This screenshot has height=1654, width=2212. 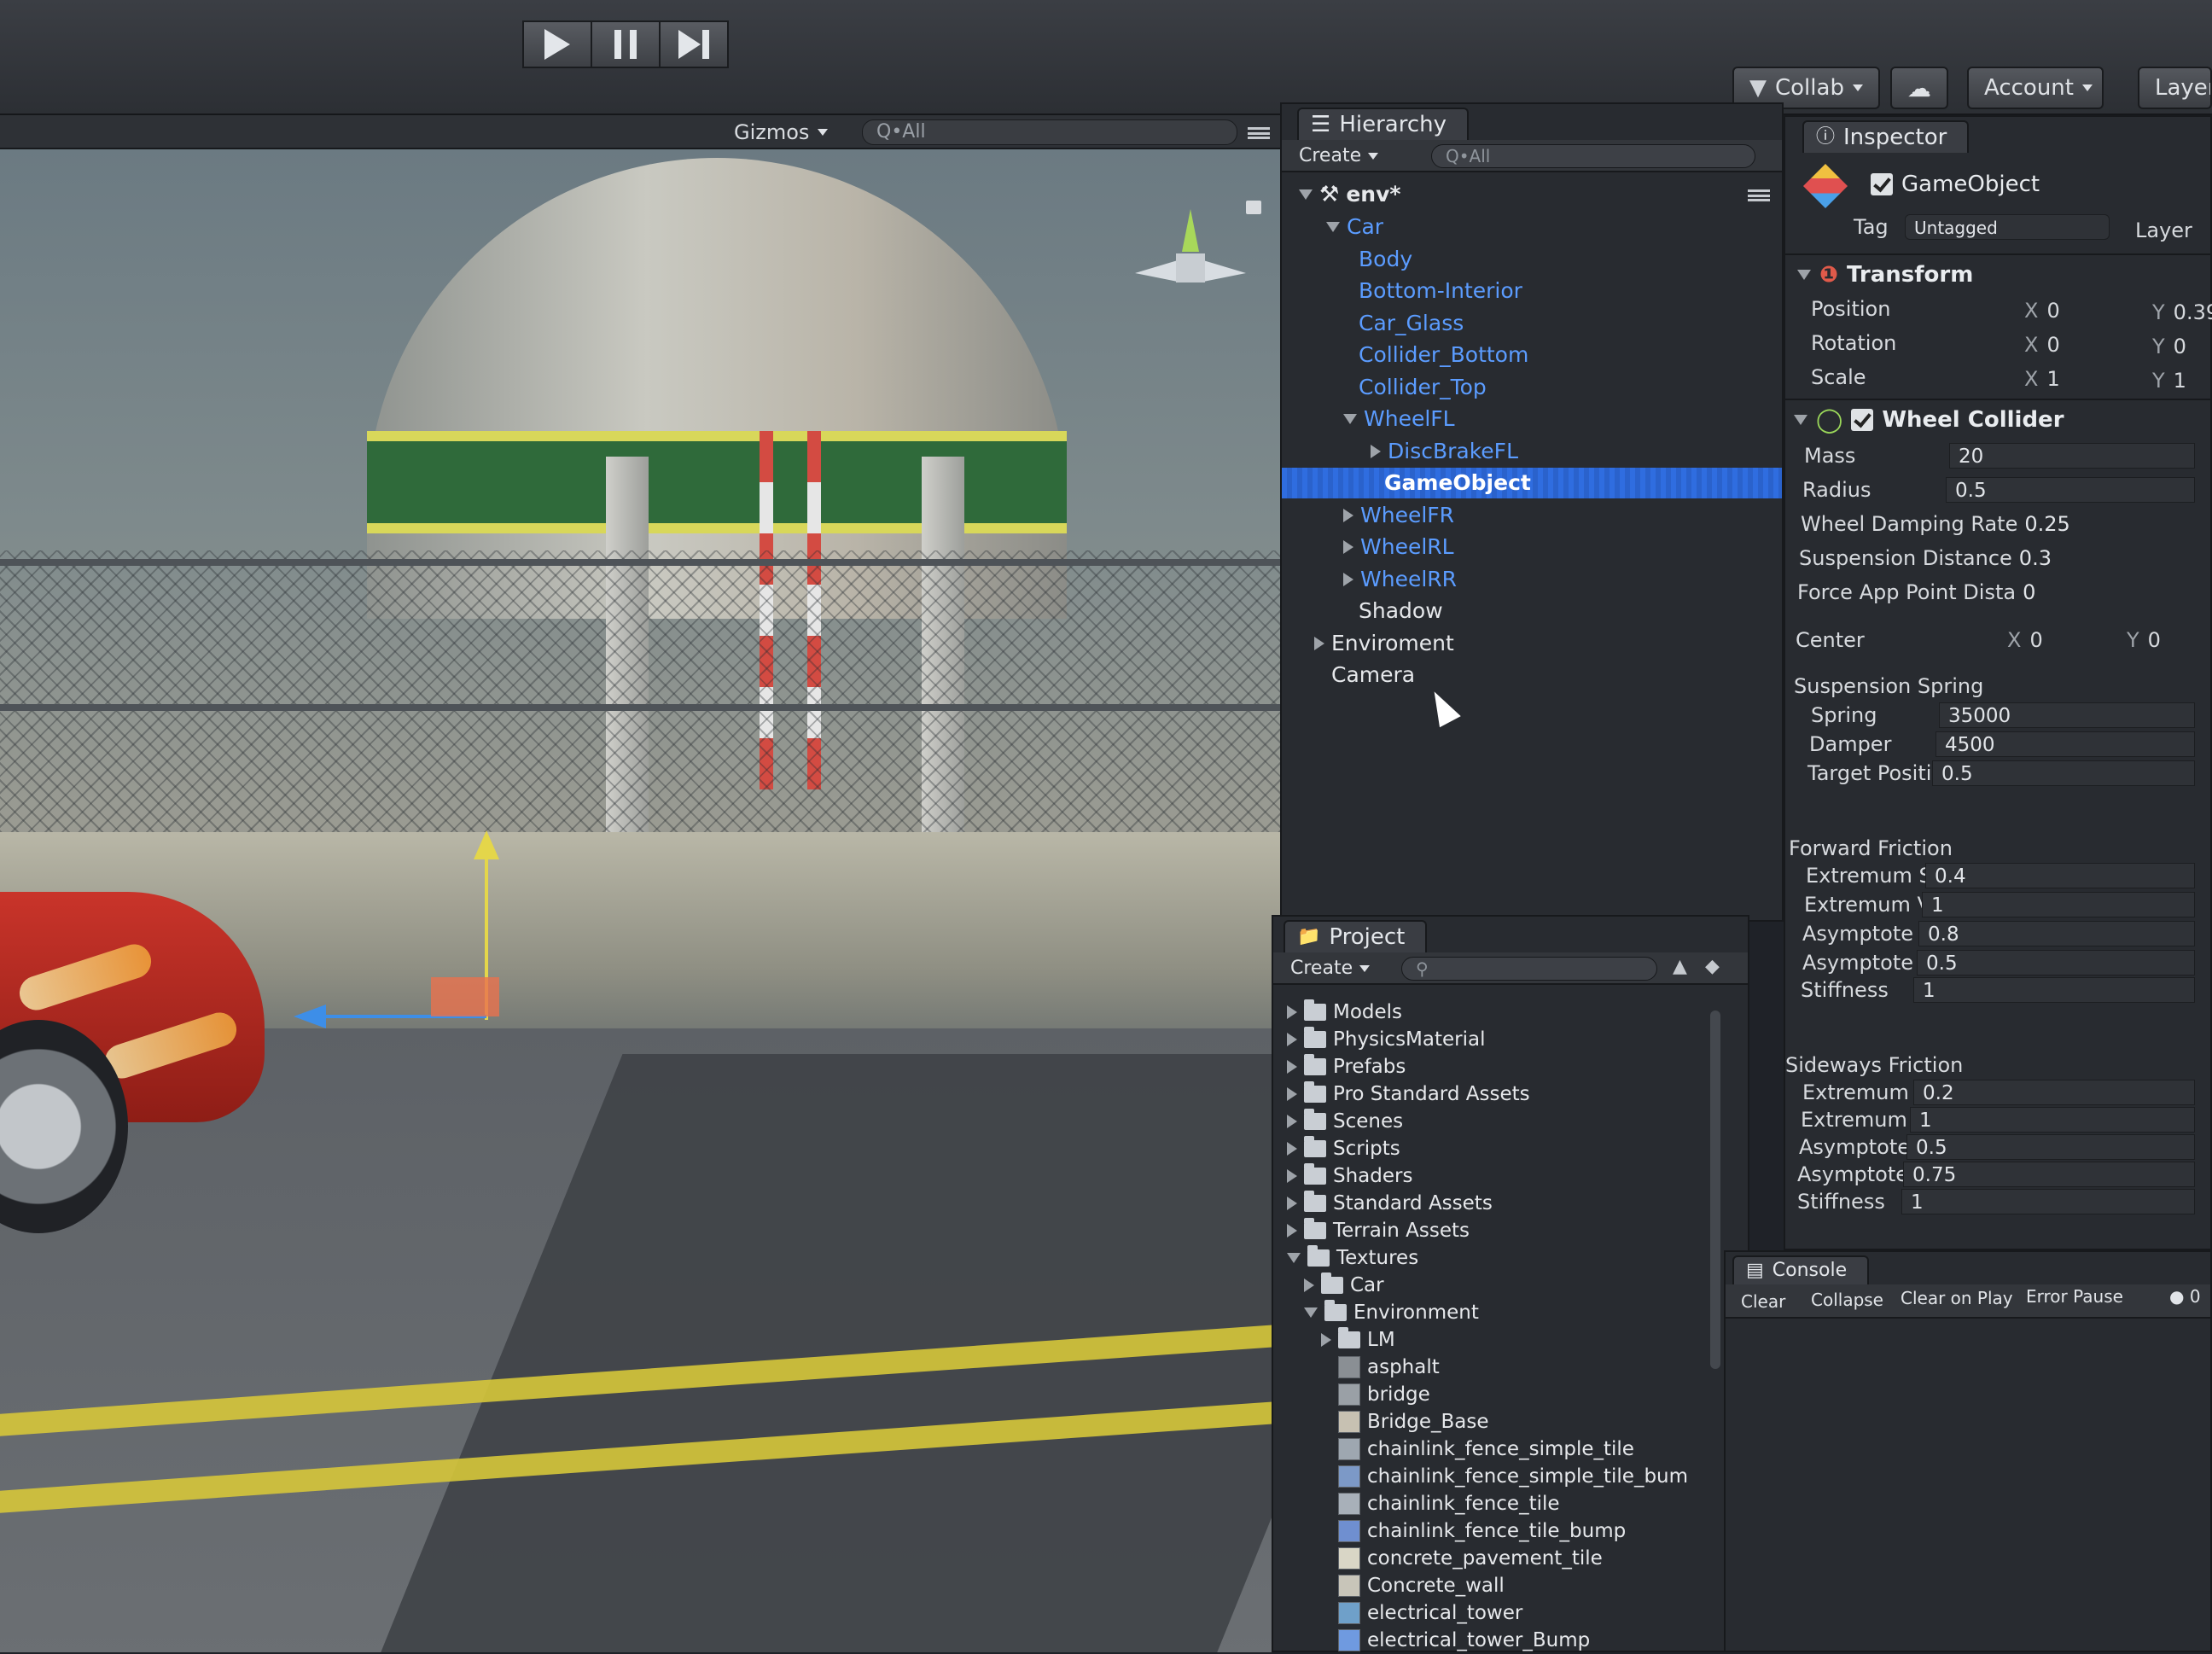 I want to click on hierarchy-item: Car_Glass, so click(x=1411, y=324).